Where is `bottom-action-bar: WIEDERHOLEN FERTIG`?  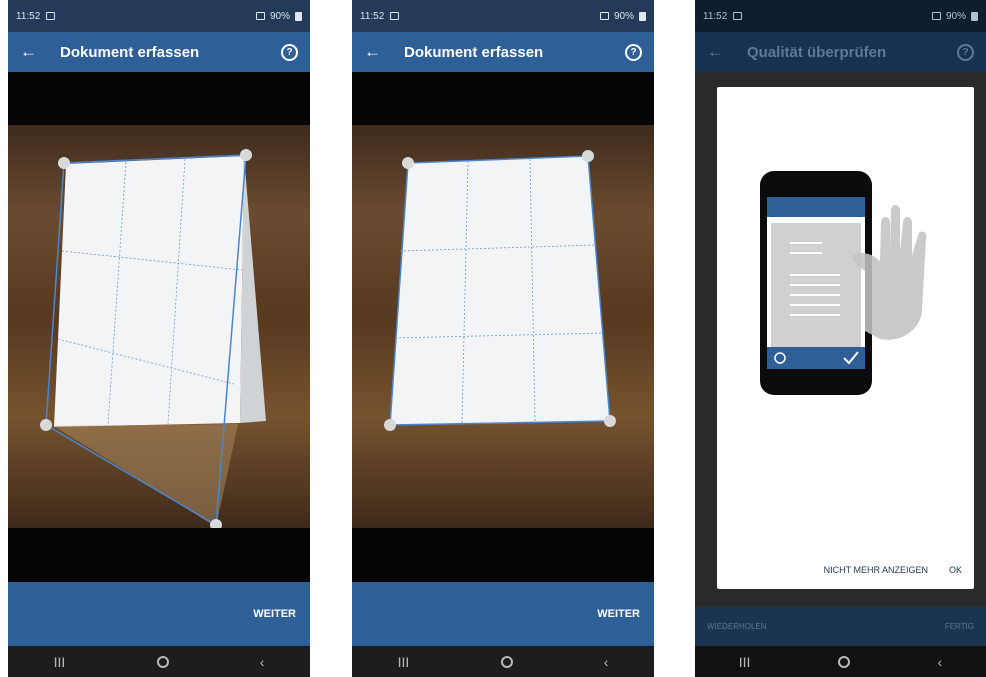 bottom-action-bar: WIEDERHOLEN FERTIG is located at coordinates (840, 626).